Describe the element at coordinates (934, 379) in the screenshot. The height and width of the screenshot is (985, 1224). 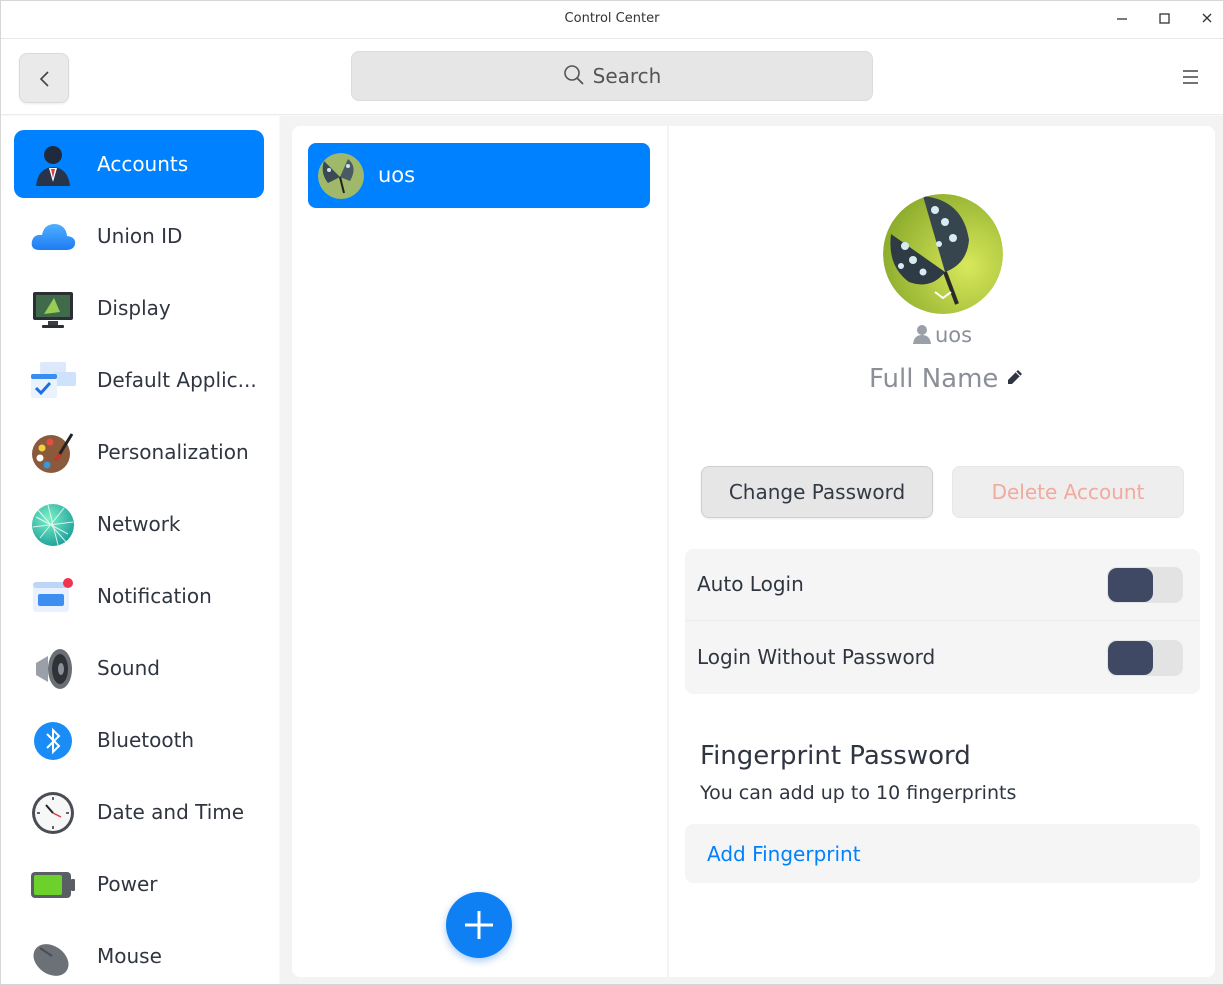
I see `full-name-text: Full Name` at that location.